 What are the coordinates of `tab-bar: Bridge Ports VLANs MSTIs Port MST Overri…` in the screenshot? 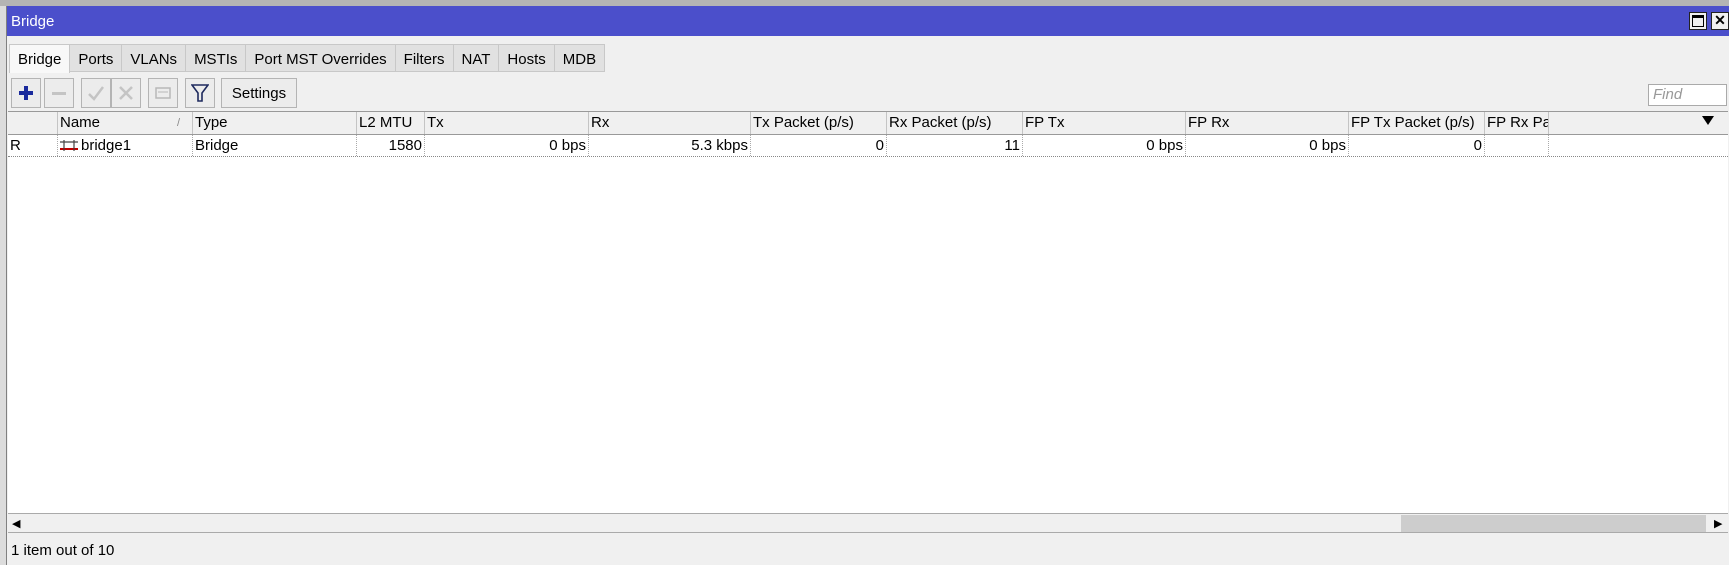 It's located at (307, 58).